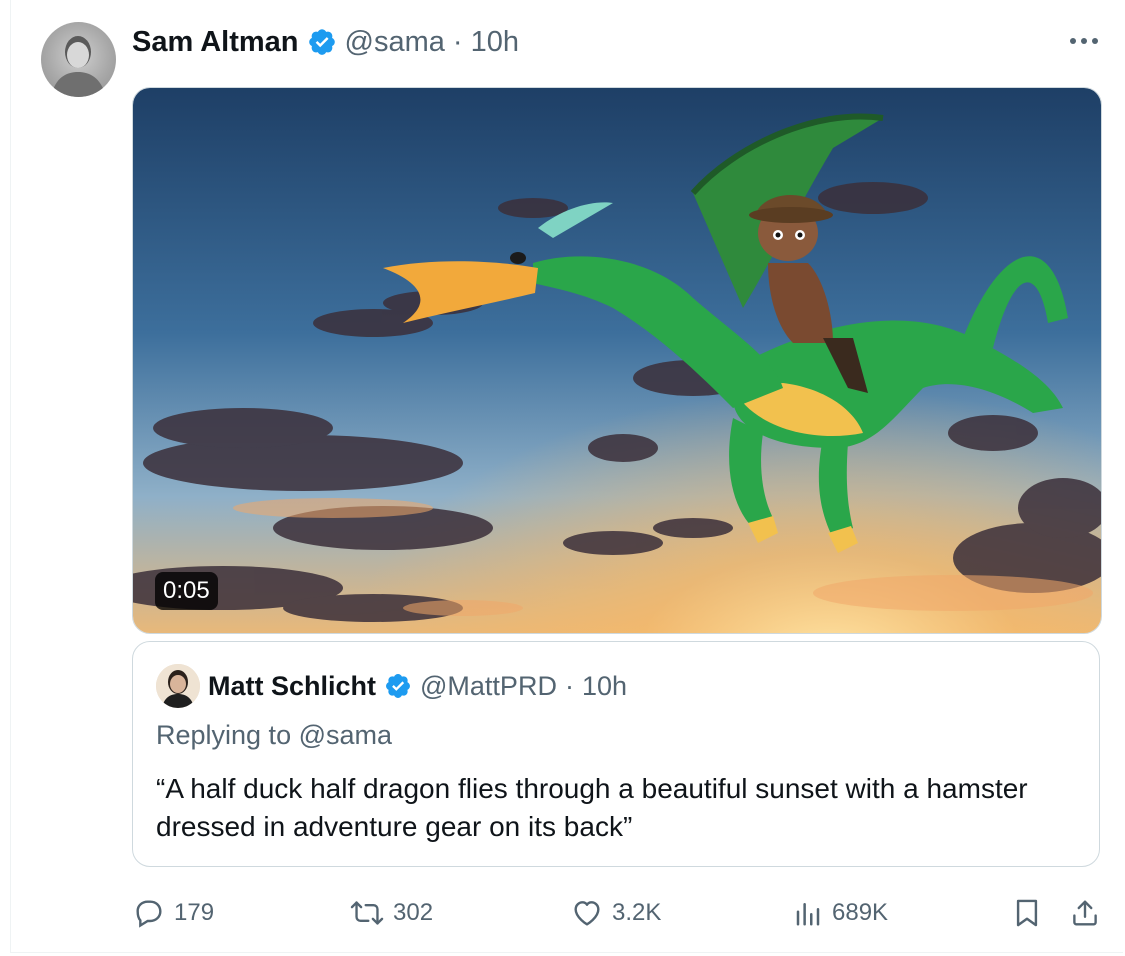 Image resolution: width=1125 pixels, height=956 pixels. I want to click on tweet-header: Sam Altman @sama · 10h, so click(325, 42).